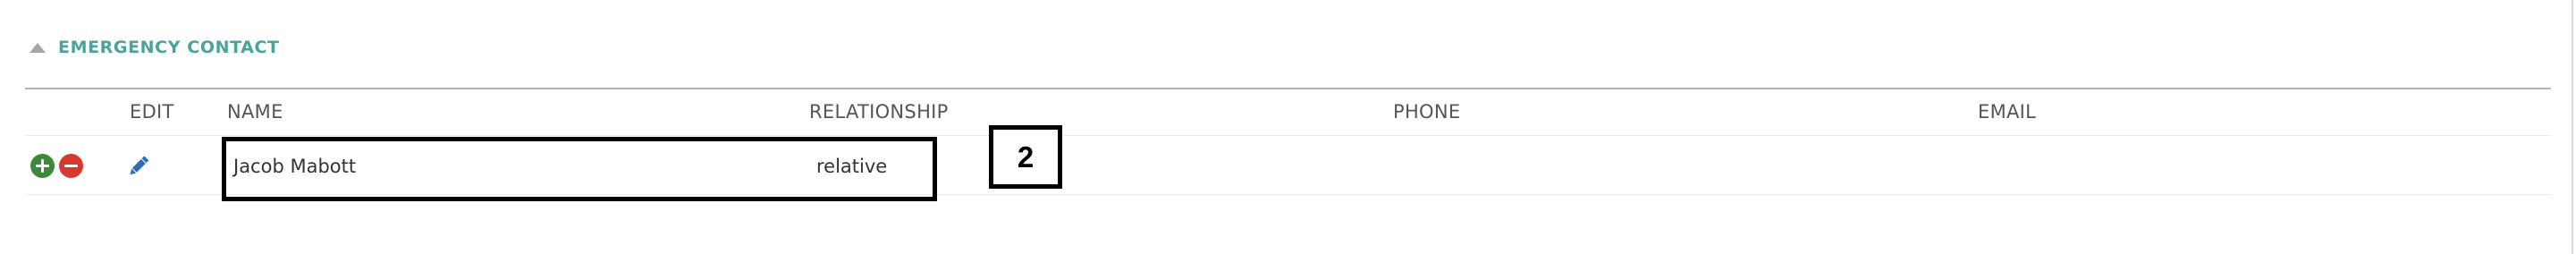 Image resolution: width=2576 pixels, height=254 pixels. What do you see at coordinates (169, 48) in the screenshot?
I see `section-title: EMERGENCY CONTACT` at bounding box center [169, 48].